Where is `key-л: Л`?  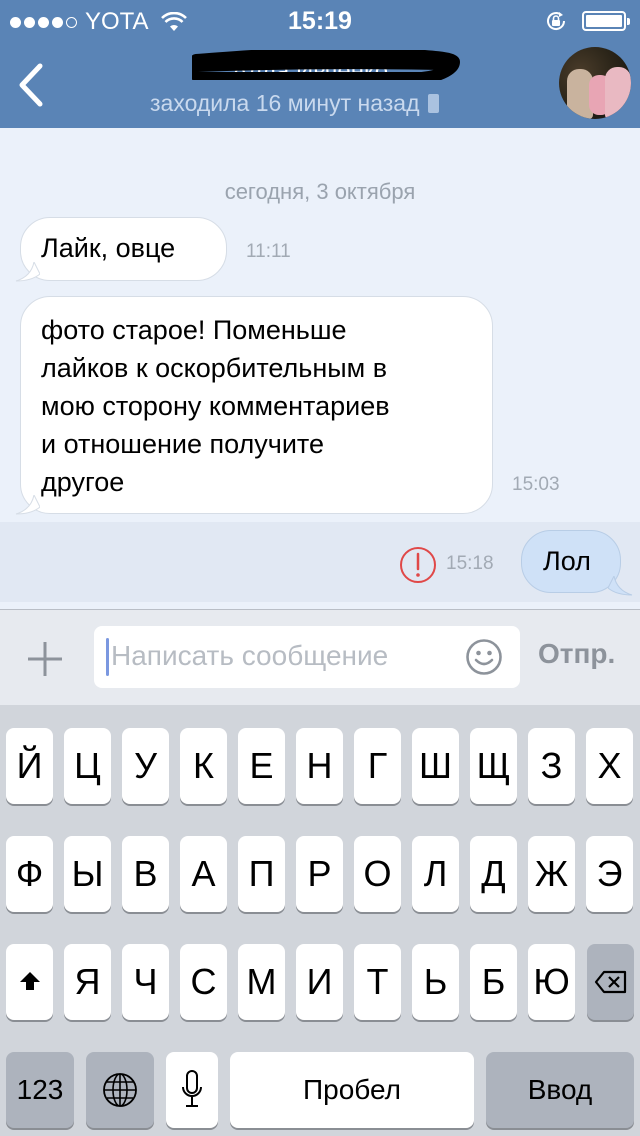 key-л: Л is located at coordinates (435, 874).